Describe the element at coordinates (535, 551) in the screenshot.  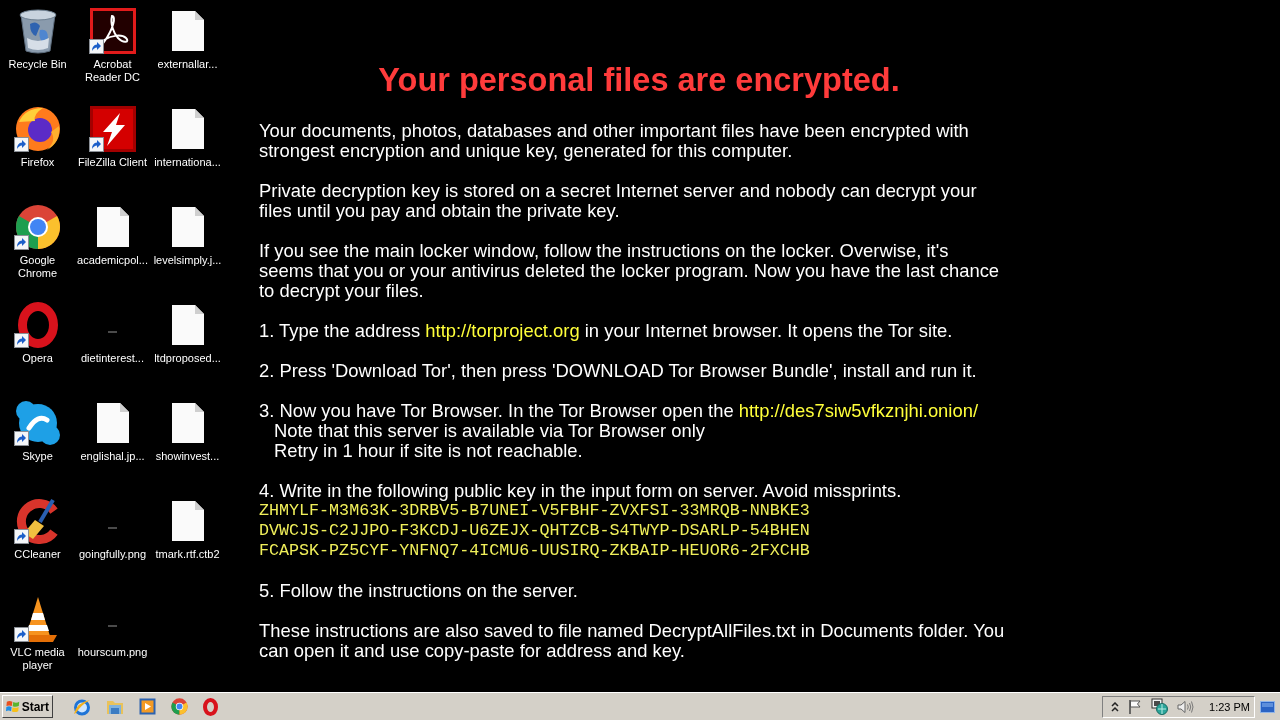
I see `public-key-line: FCAPSK-PZ5CYF-YNFNQ7-4ICMU6-UUSIRQ-ZKBAIP-HEUOR6-2FXCHB` at that location.